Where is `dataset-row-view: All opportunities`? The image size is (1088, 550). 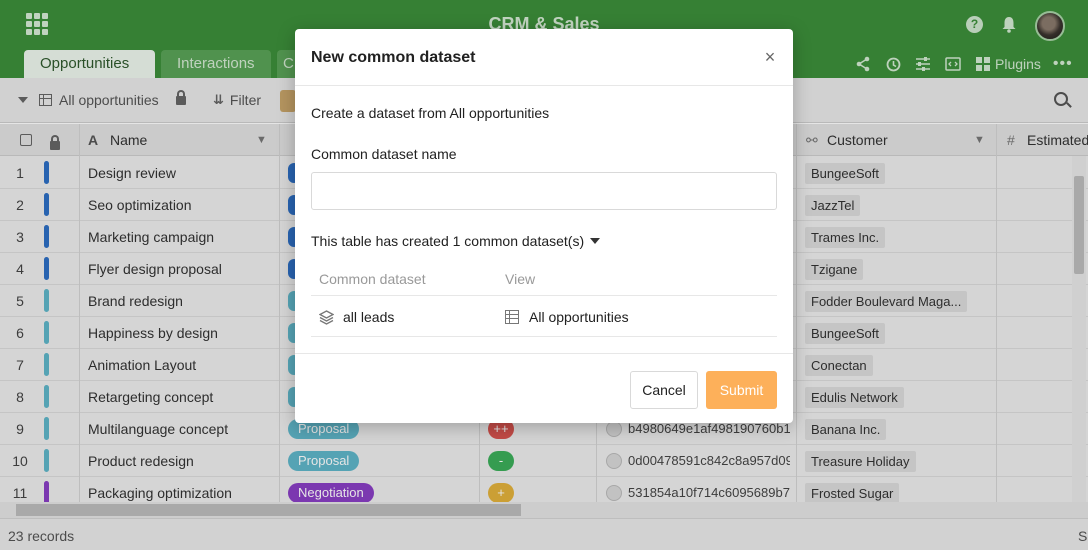 dataset-row-view: All opportunities is located at coordinates (567, 317).